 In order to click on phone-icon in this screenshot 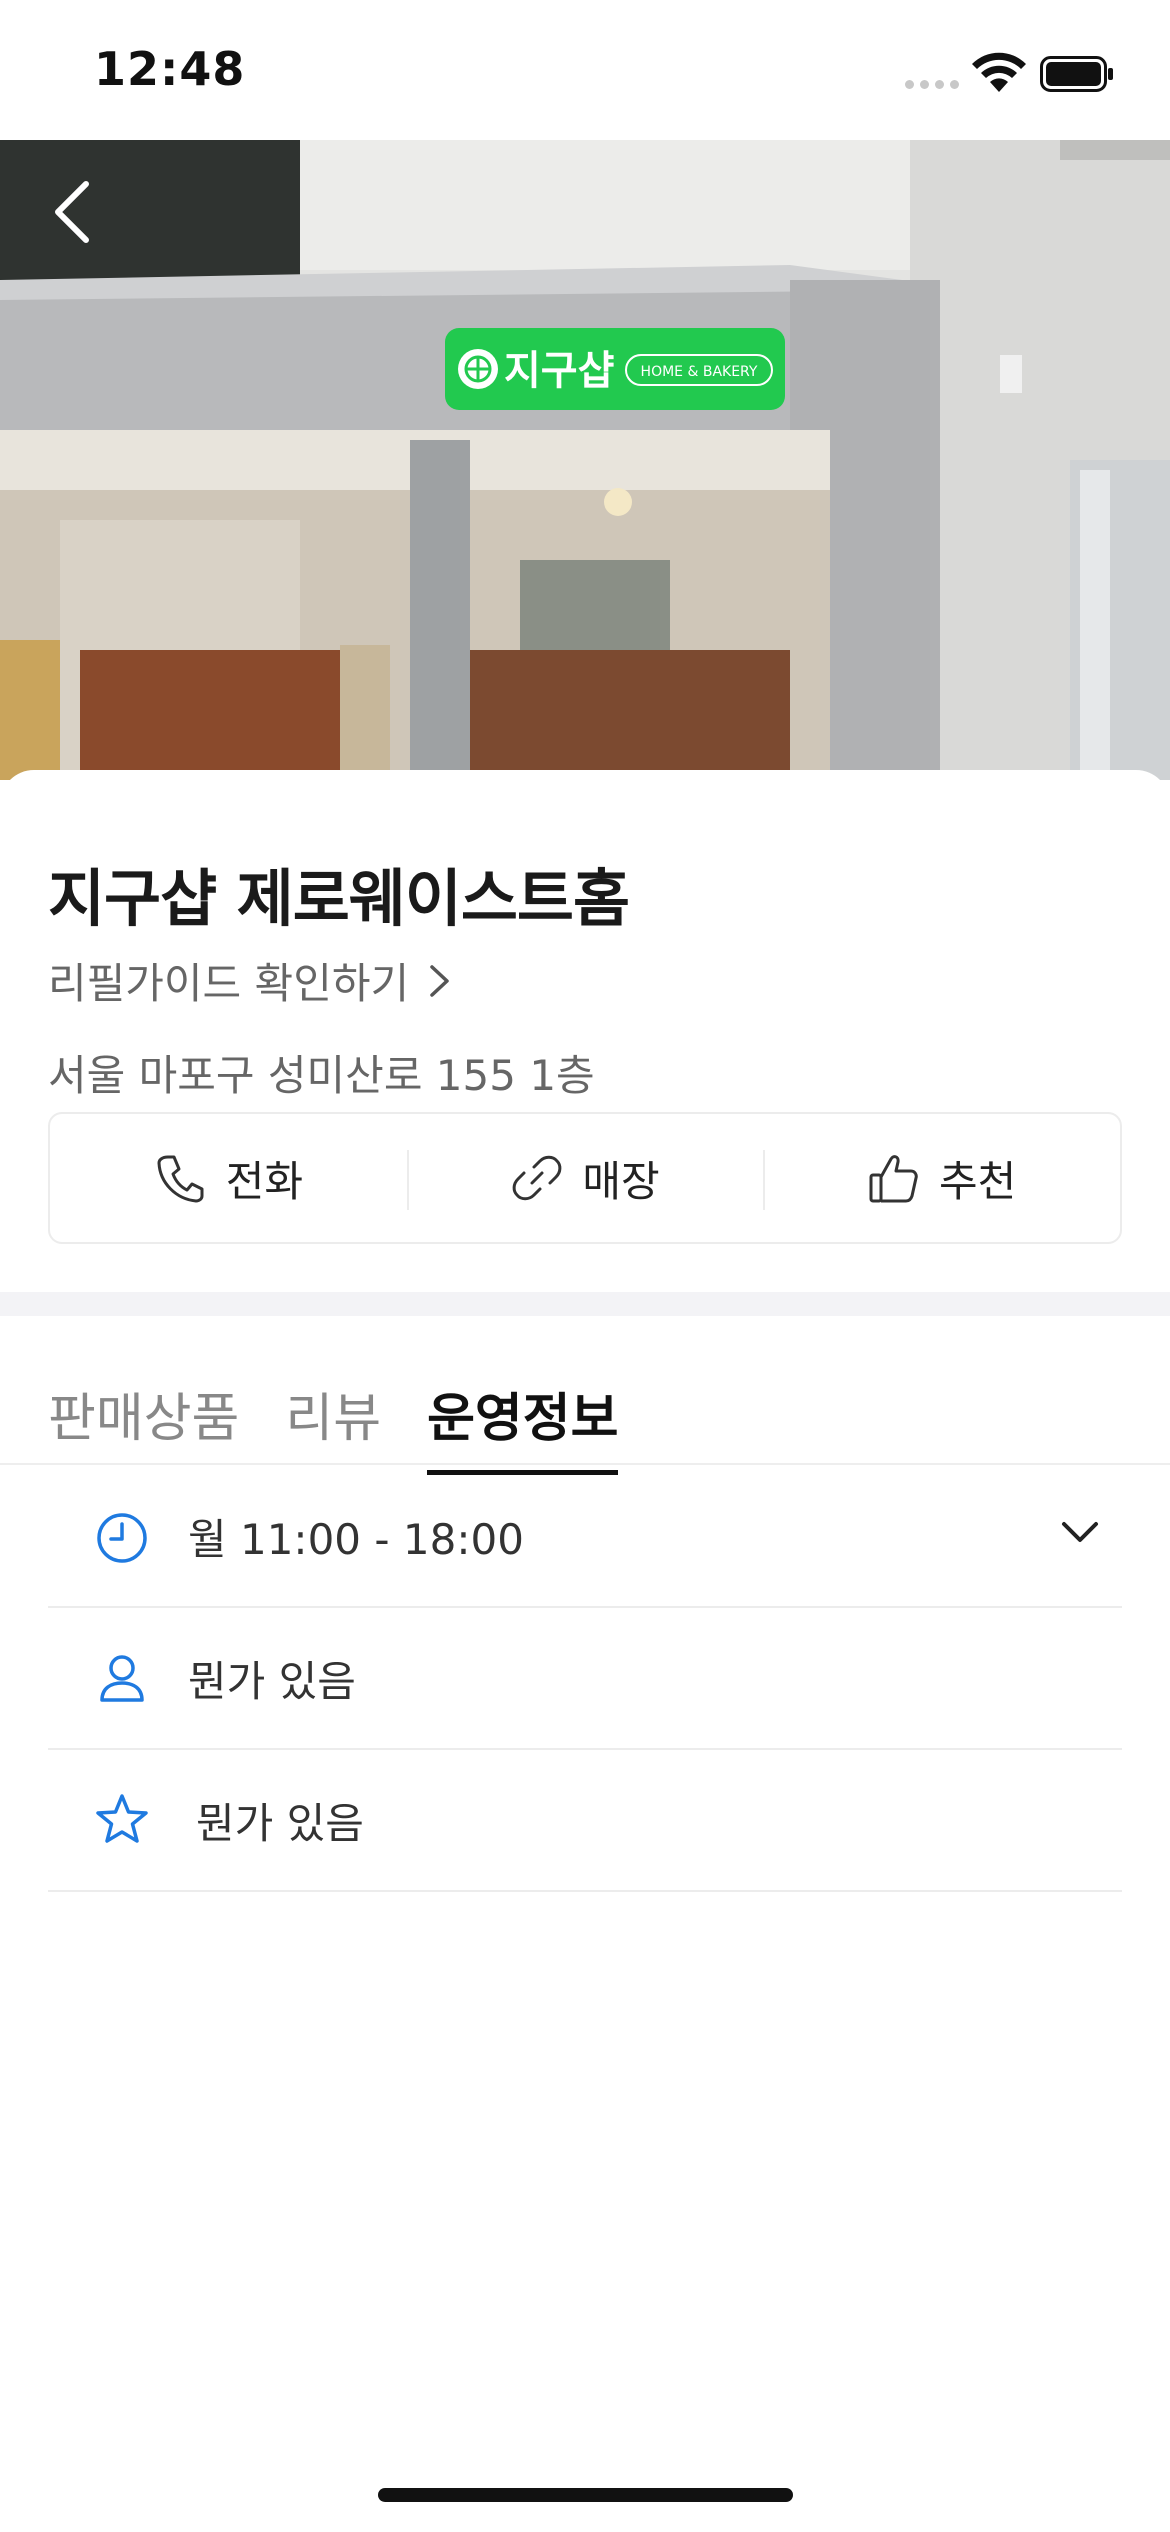, I will do `click(180, 1179)`.